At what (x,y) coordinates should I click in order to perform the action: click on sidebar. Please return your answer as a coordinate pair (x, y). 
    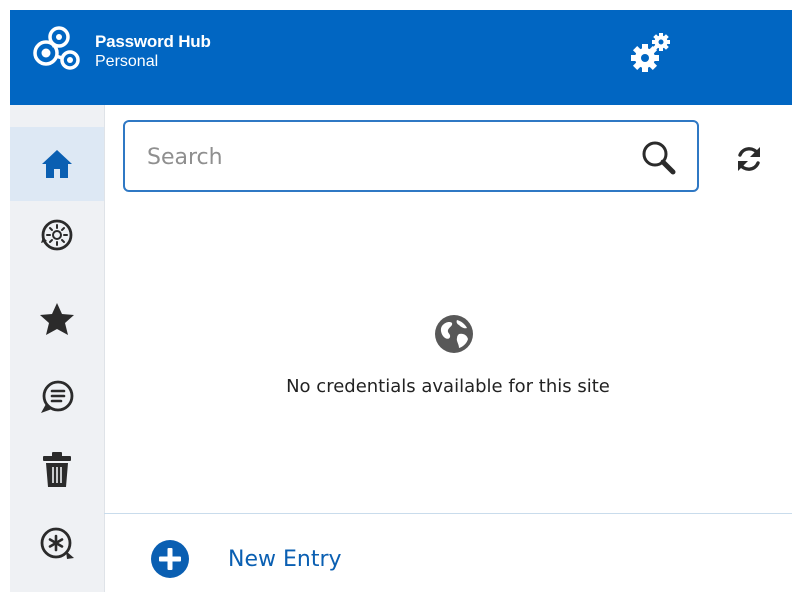
    Looking at the image, I should click on (57, 348).